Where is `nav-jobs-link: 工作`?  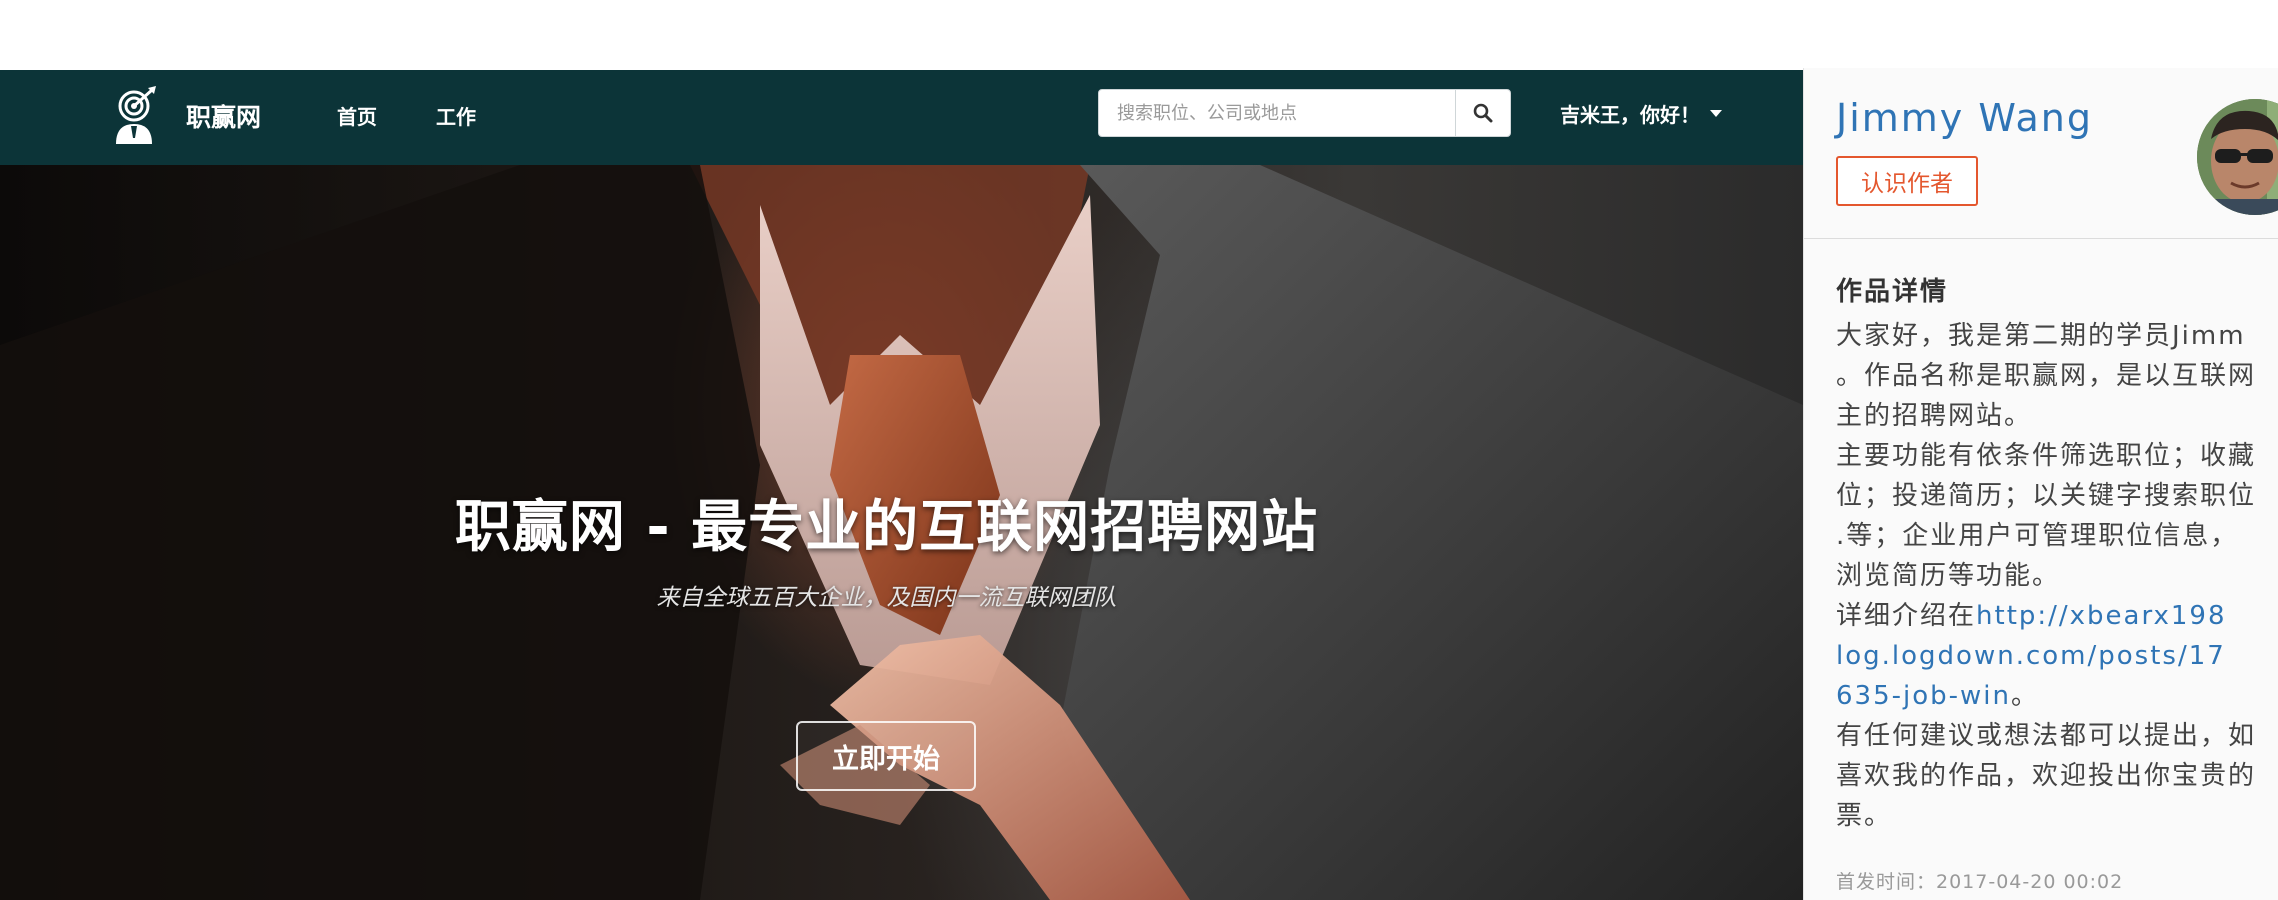 nav-jobs-link: 工作 is located at coordinates (456, 115).